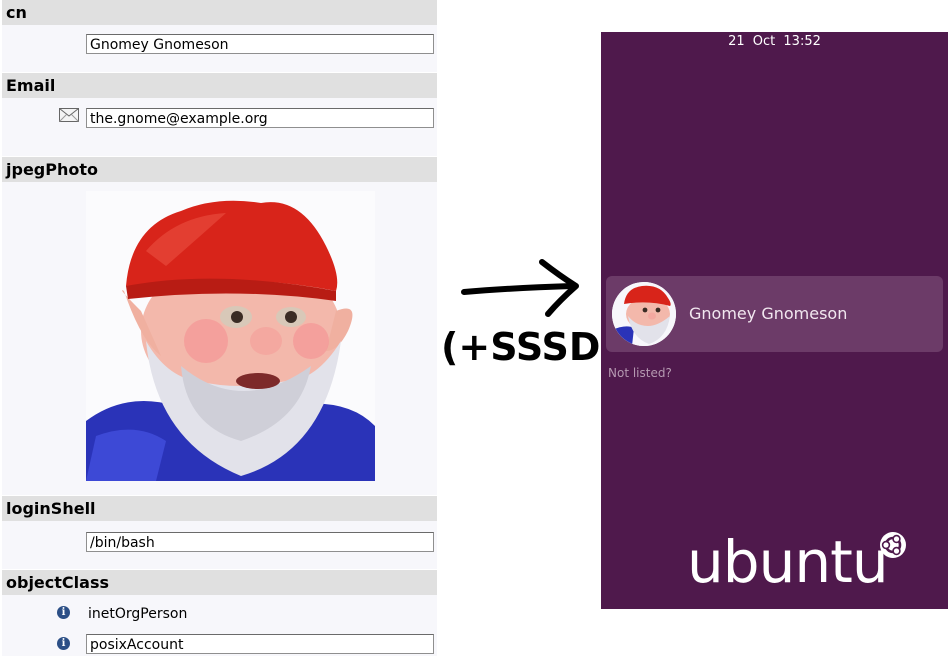  Describe the element at coordinates (260, 44) in the screenshot. I see `cn-field: Gnomey Gnomeson` at that location.